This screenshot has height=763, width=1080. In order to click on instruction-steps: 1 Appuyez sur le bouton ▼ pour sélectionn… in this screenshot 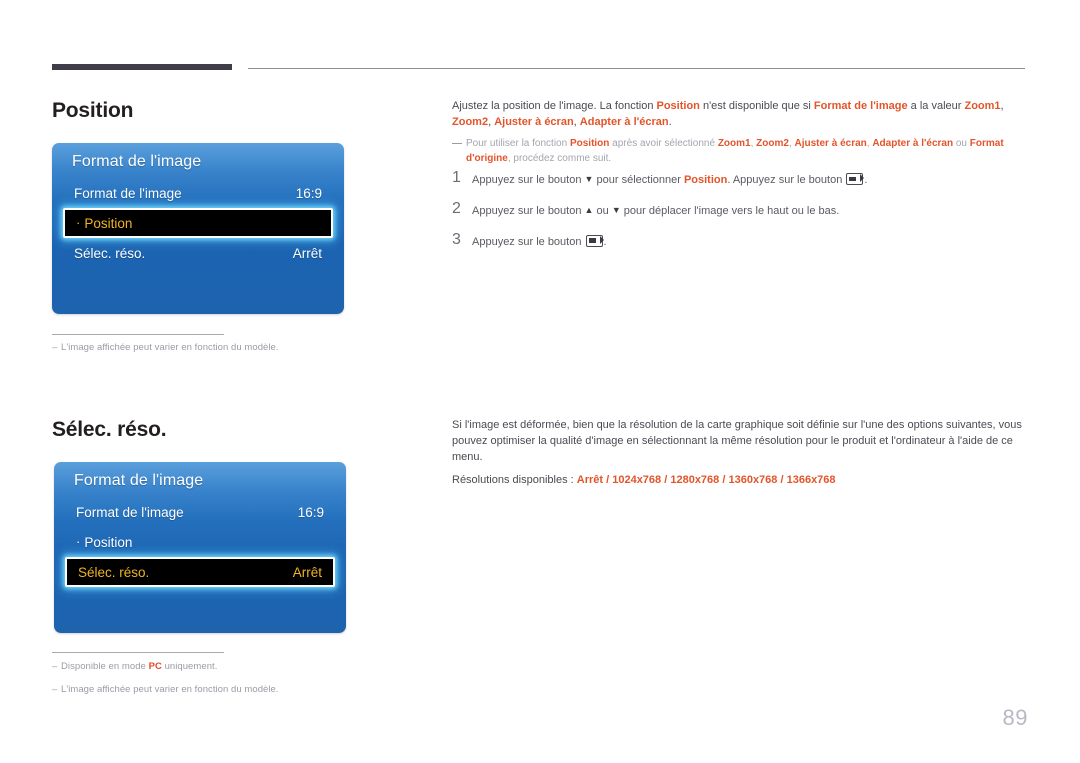, I will do `click(739, 216)`.